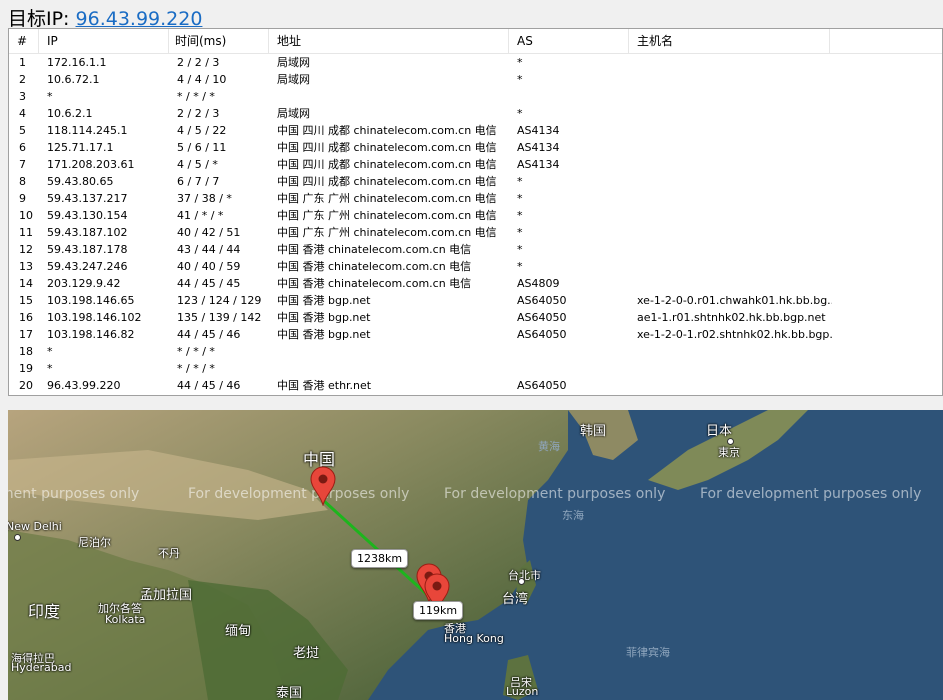 The image size is (943, 700). What do you see at coordinates (139, 19) in the screenshot?
I see `target-ip-link: 96.43.99.220` at bounding box center [139, 19].